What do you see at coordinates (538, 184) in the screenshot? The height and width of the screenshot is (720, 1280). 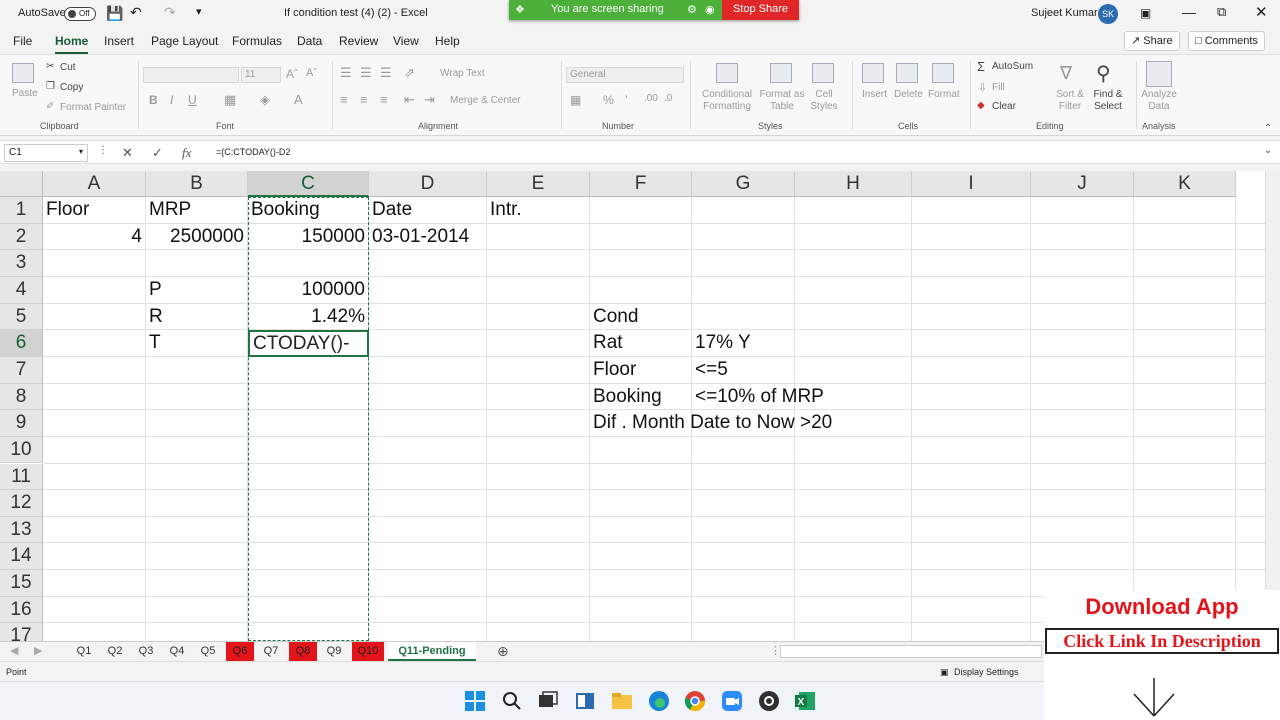 I see `column-header-e: E` at bounding box center [538, 184].